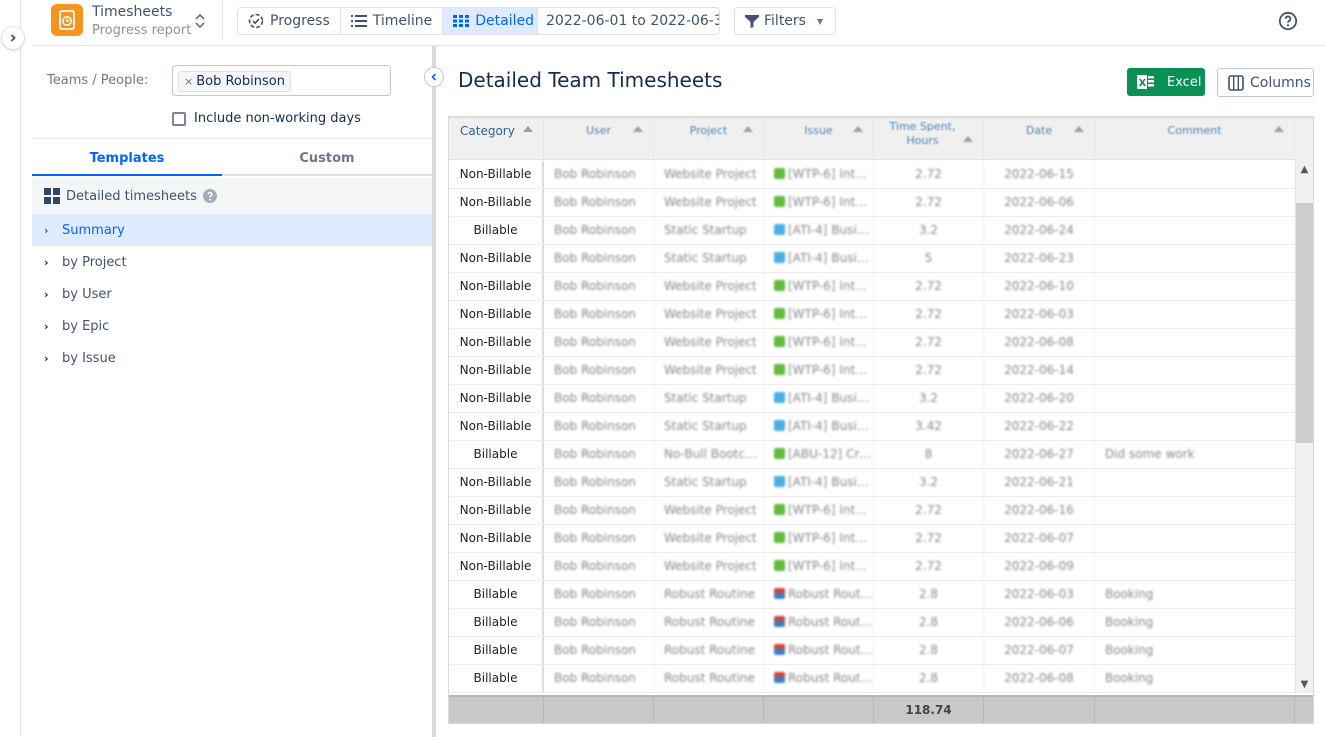 The width and height of the screenshot is (1326, 737). I want to click on help-icon, so click(209, 196).